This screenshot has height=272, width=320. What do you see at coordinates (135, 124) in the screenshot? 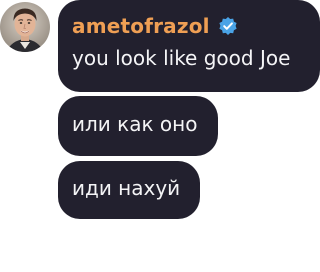
I see `message-text: или как оно` at bounding box center [135, 124].